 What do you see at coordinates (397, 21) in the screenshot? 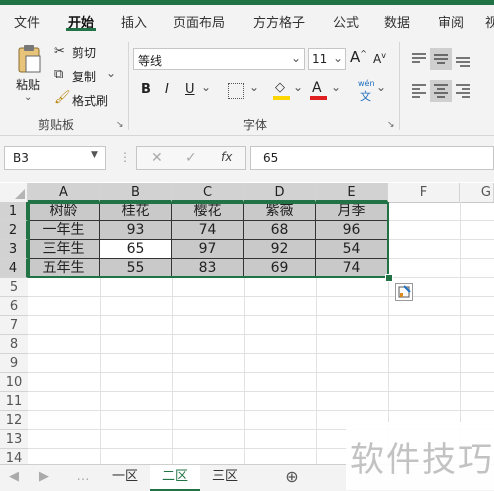
I see `tab-data: 数据` at bounding box center [397, 21].